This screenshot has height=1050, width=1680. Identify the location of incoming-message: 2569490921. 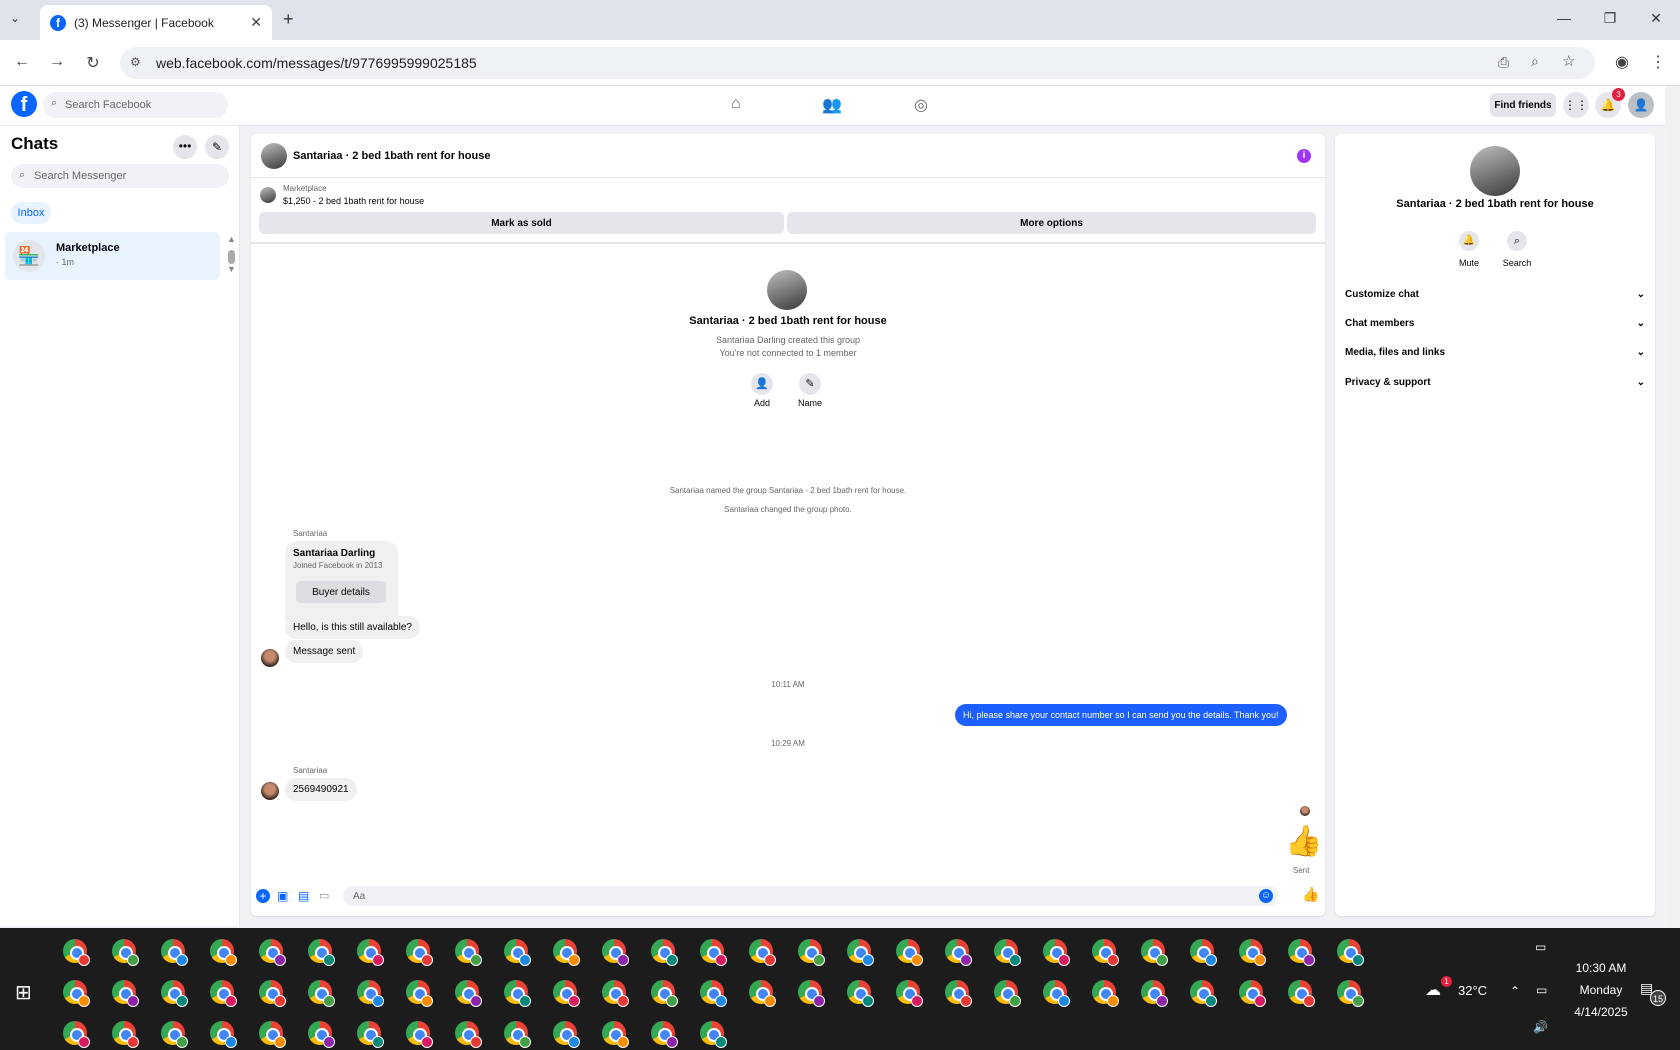
(321, 789).